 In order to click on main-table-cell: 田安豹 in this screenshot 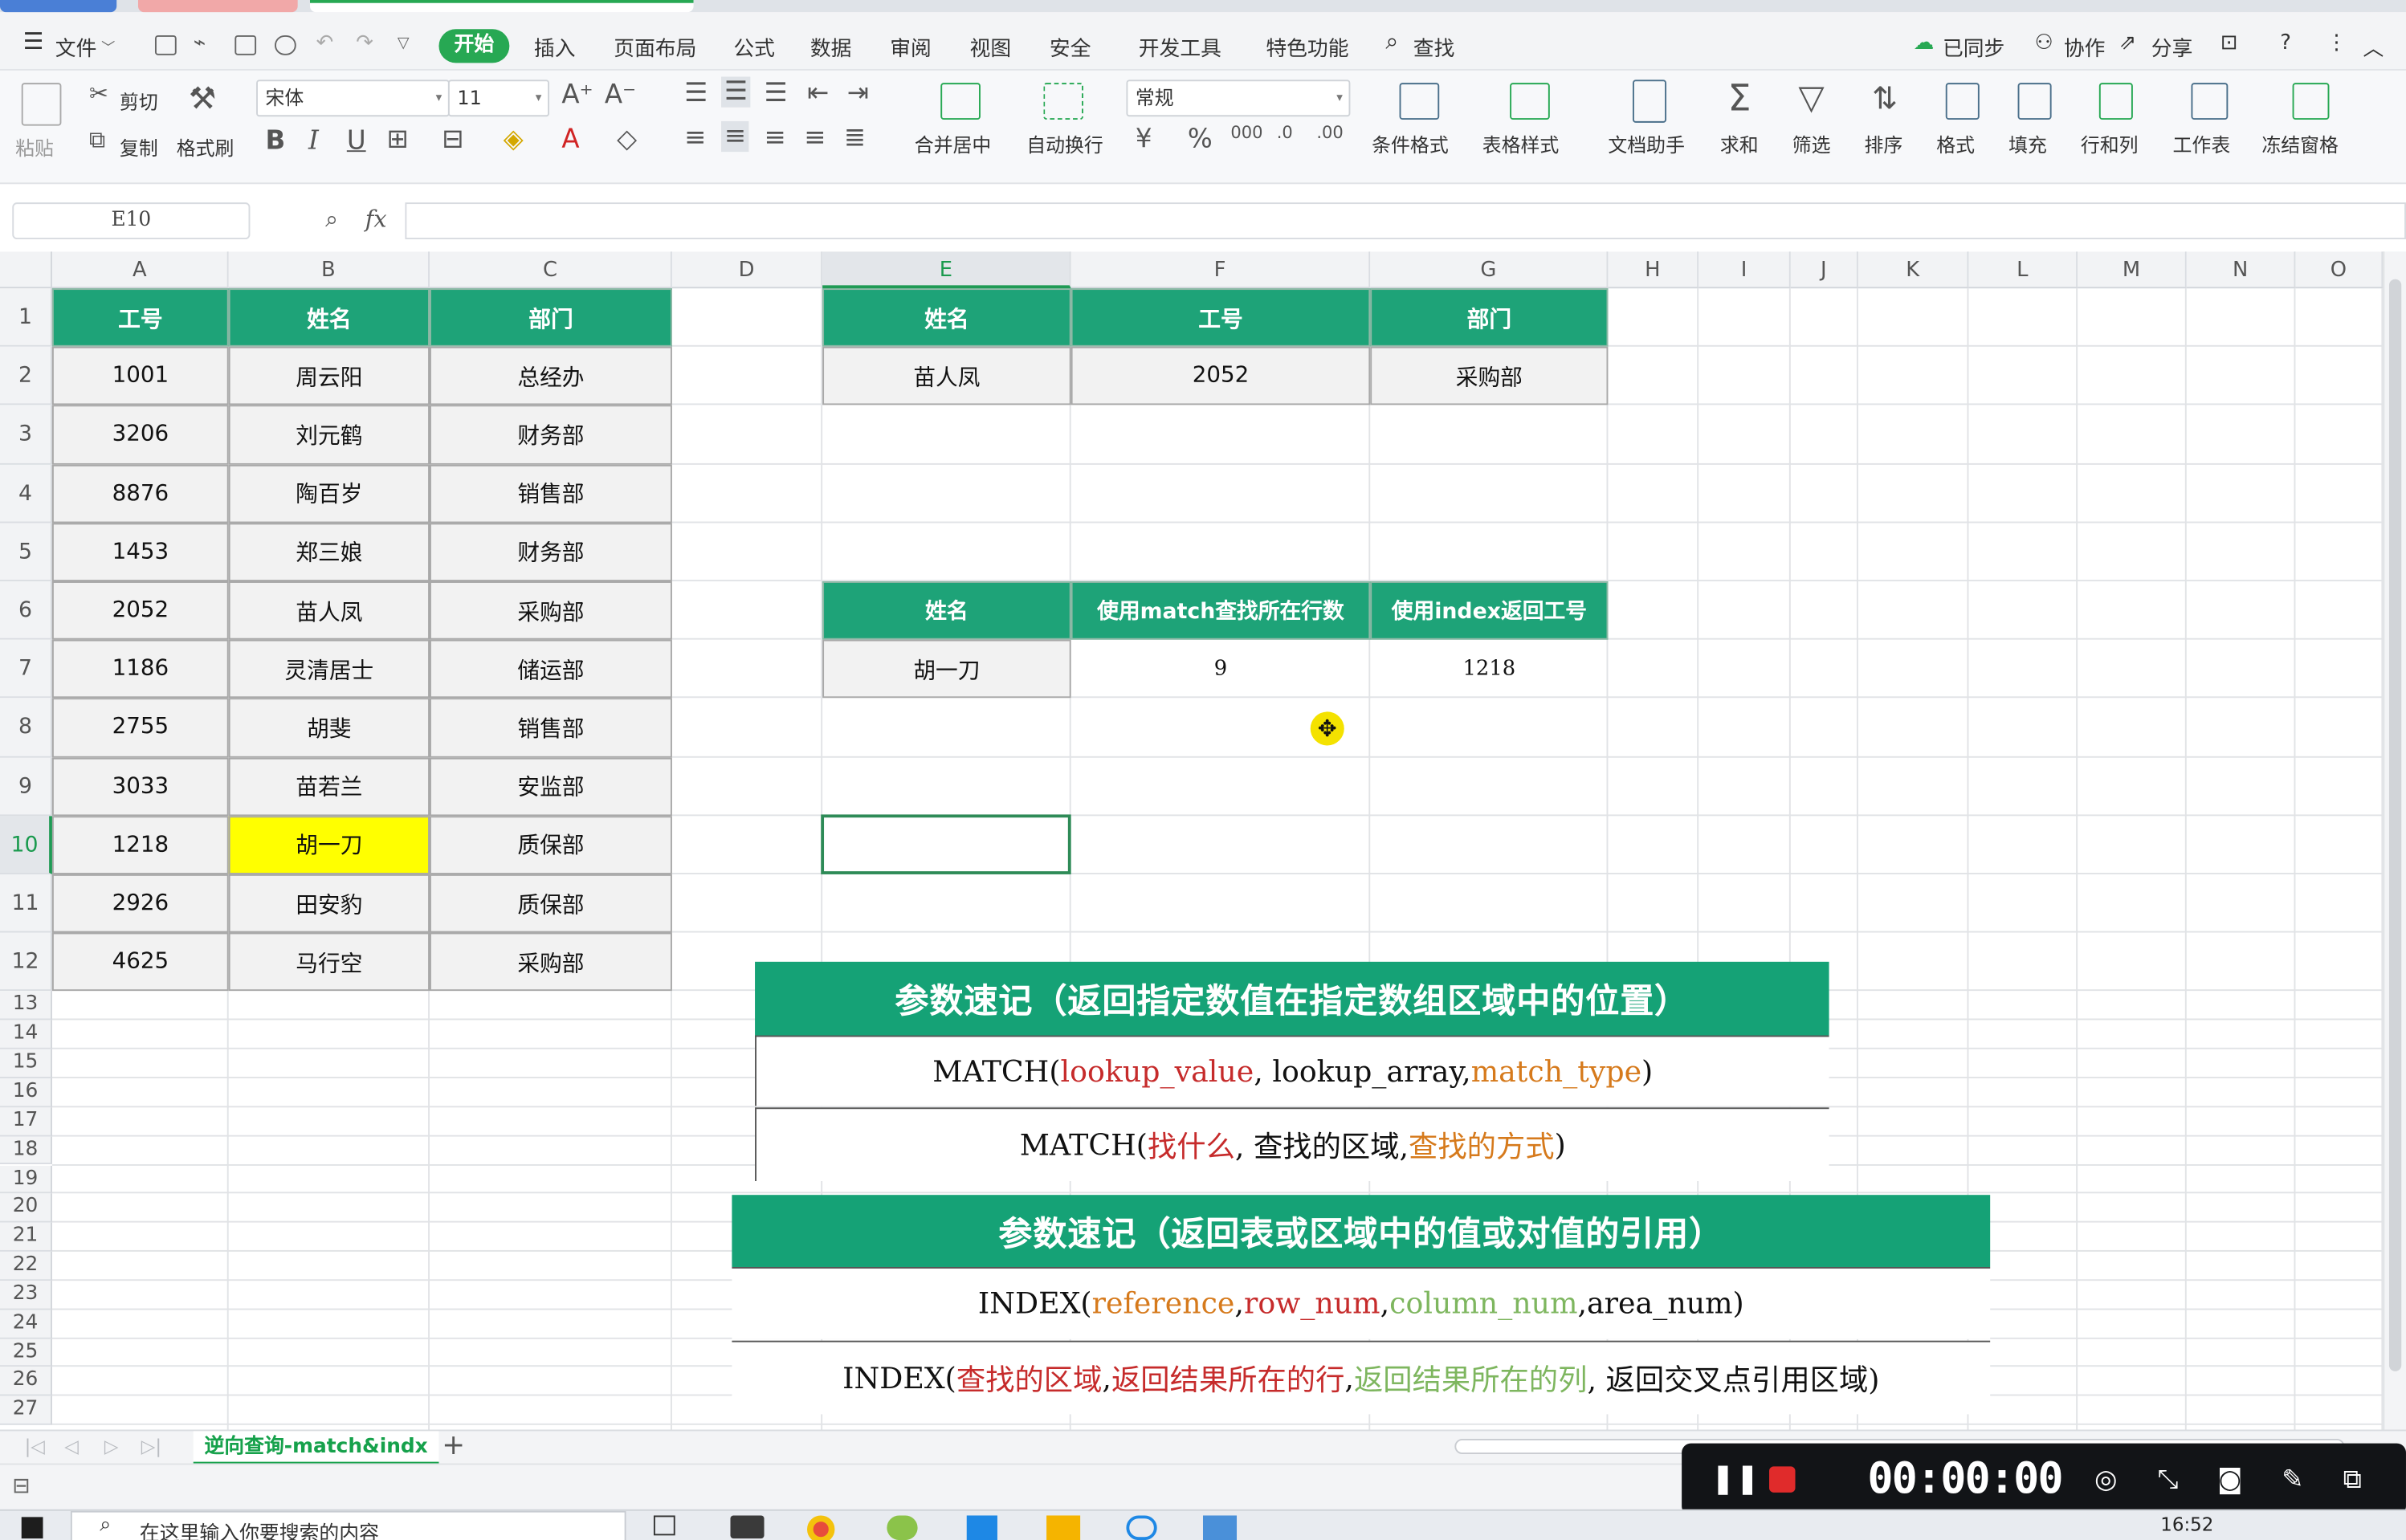, I will do `click(329, 903)`.